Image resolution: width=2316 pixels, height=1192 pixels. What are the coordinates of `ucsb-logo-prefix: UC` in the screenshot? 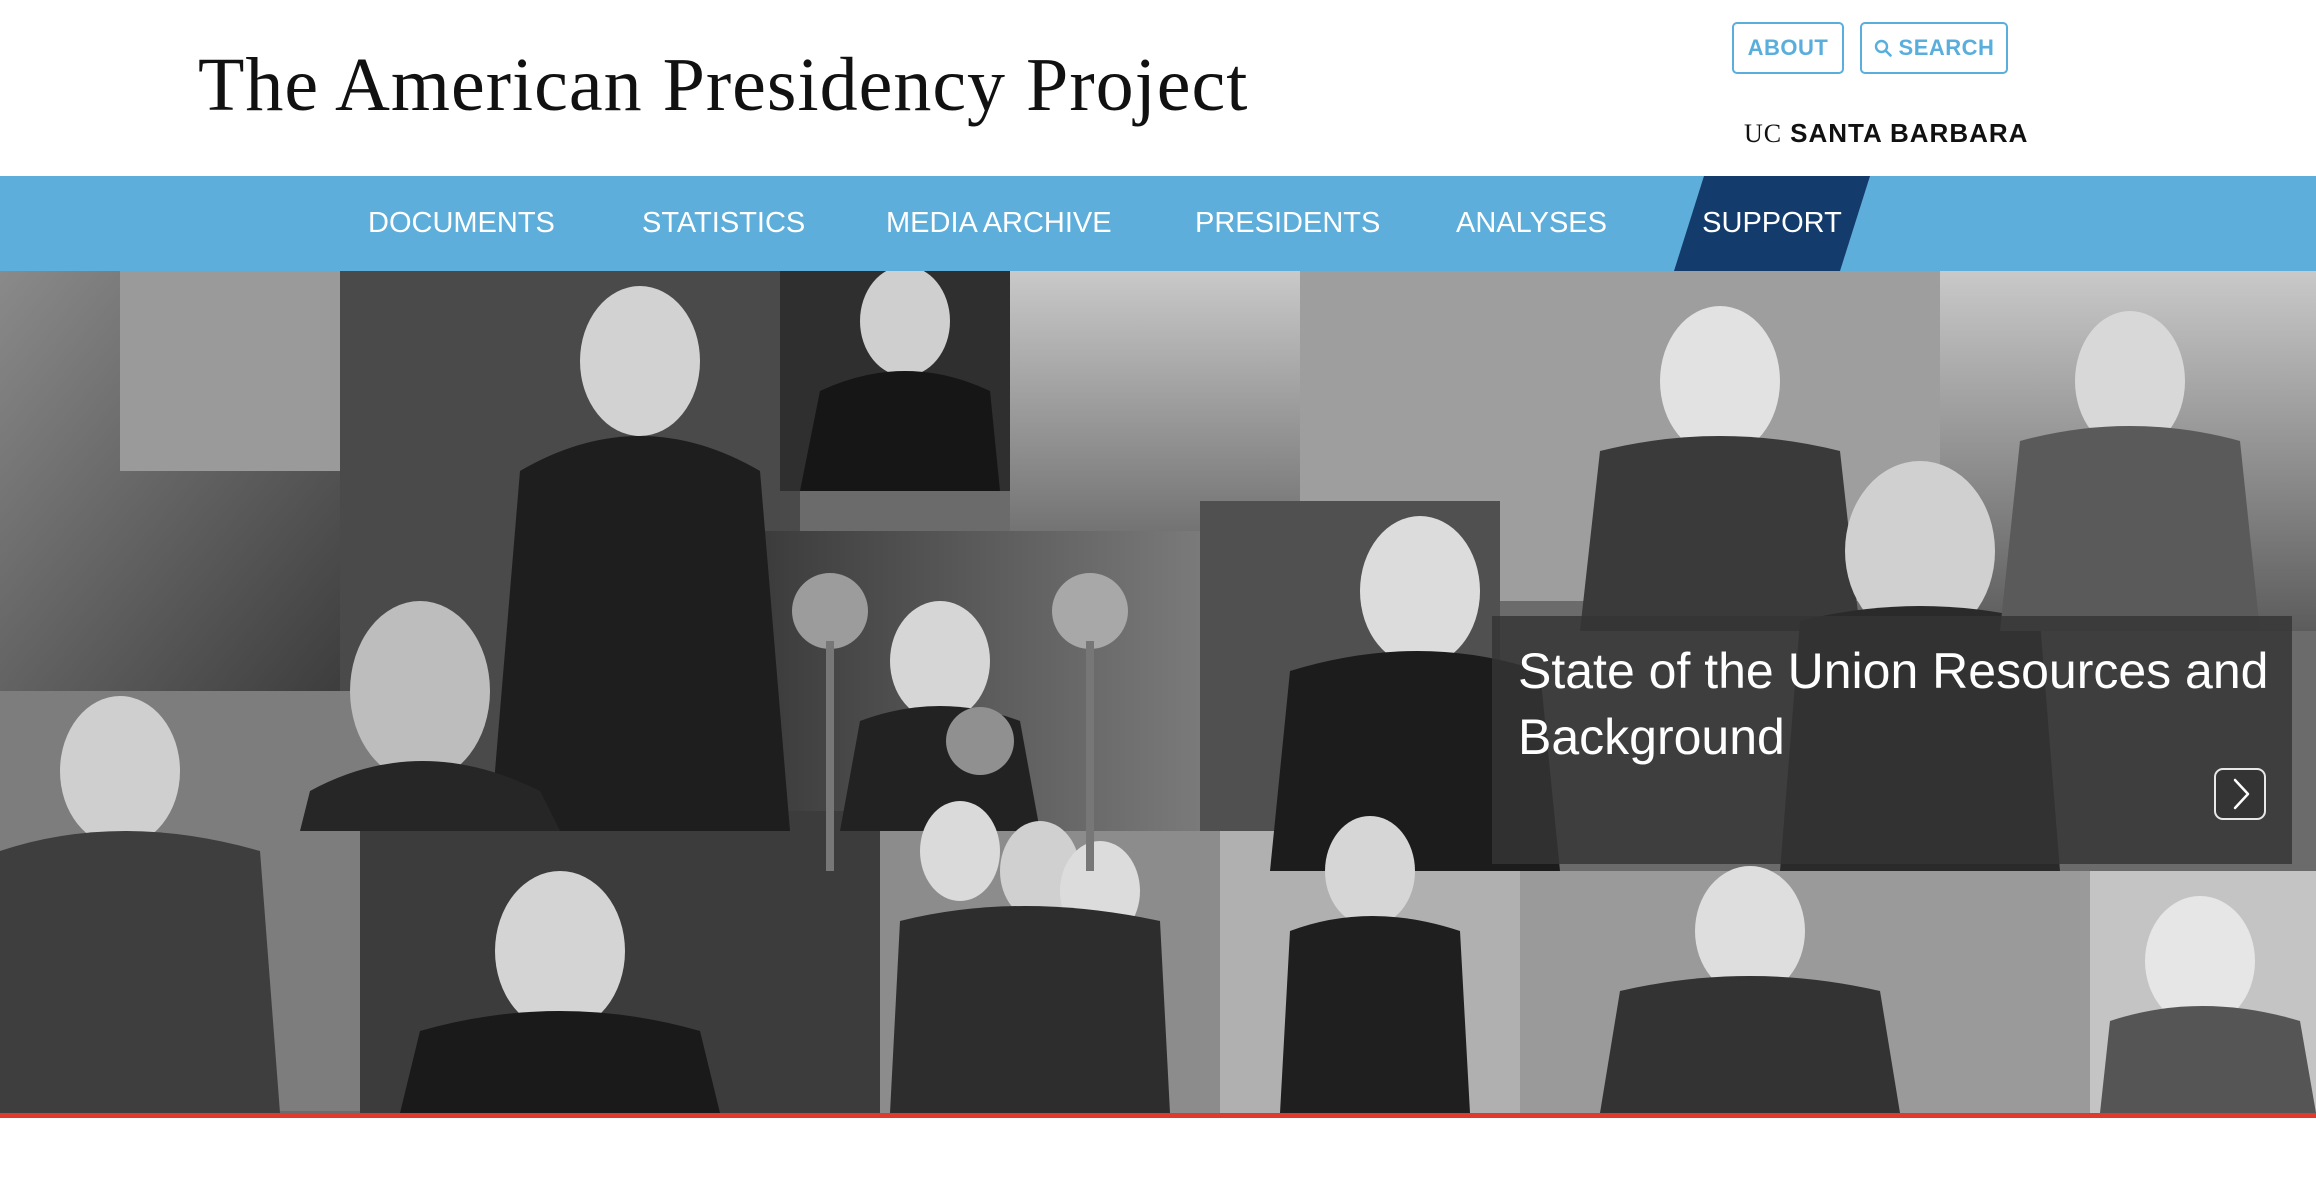 It's located at (1763, 133).